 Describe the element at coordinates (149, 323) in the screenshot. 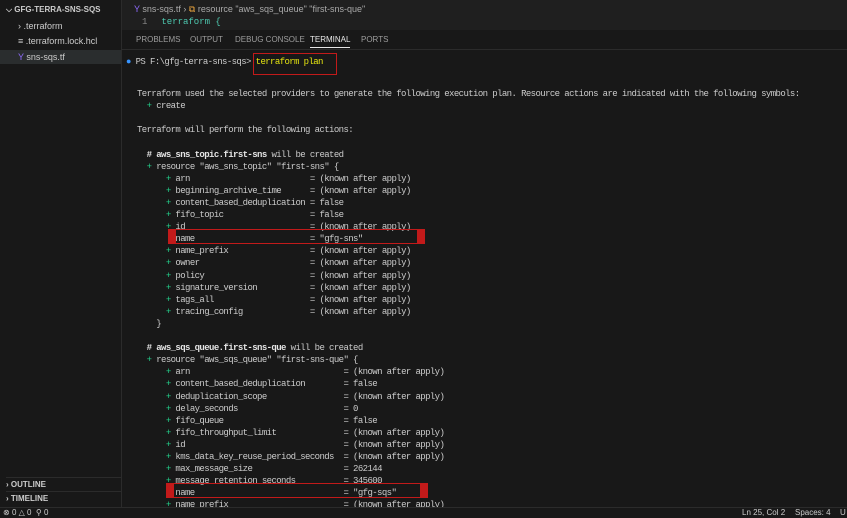

I see `closing-brace: }` at that location.